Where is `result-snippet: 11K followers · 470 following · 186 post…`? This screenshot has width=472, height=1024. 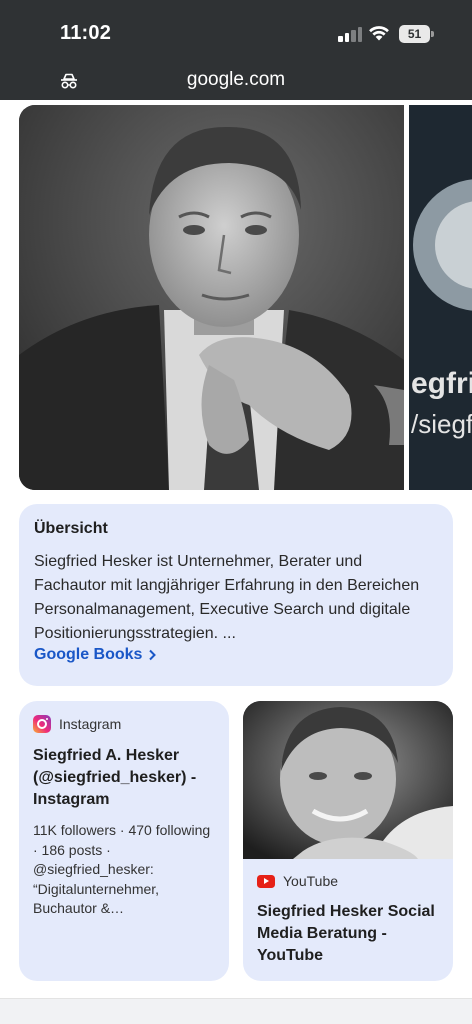
result-snippet: 11K followers · 470 following · 186 post… is located at coordinates (122, 869).